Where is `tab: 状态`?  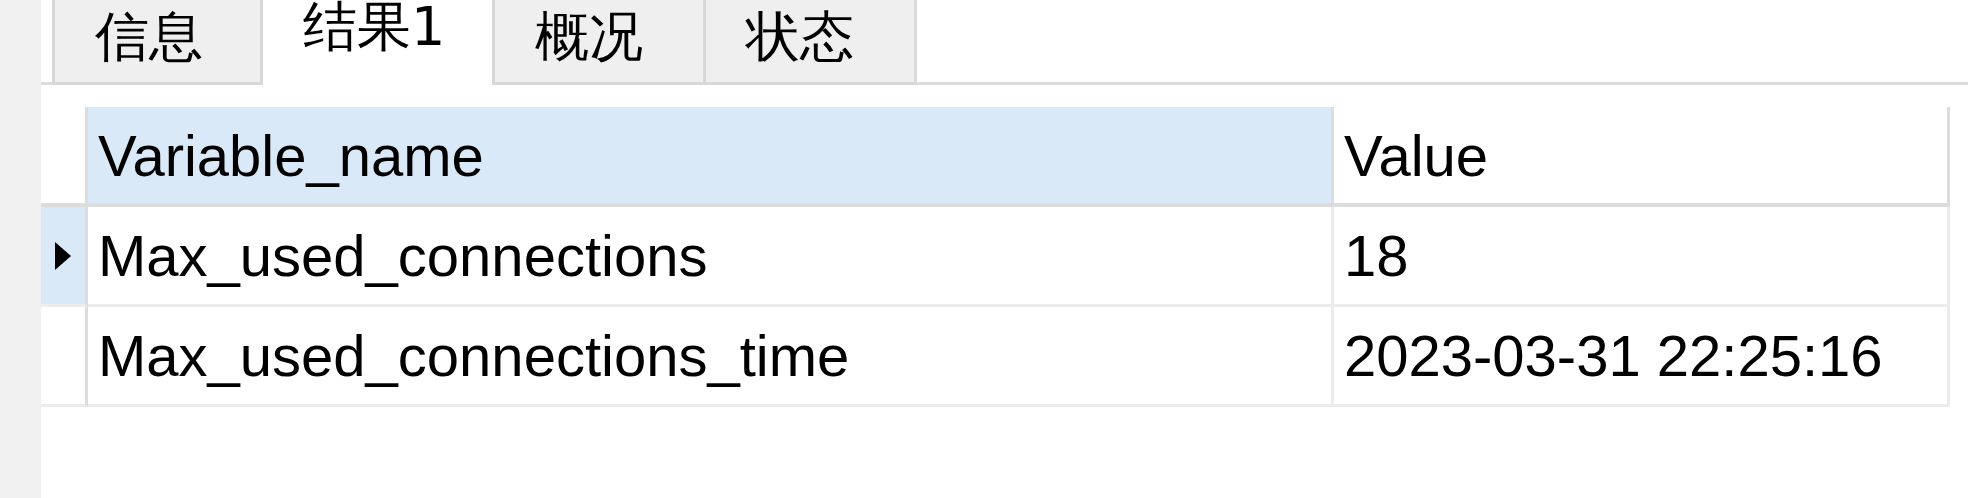 tab: 状态 is located at coordinates (811, 42).